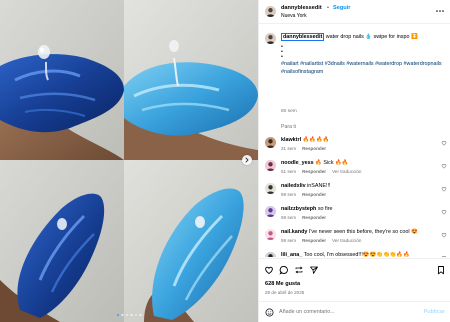  I want to click on comment-time: 51 sem, so click(289, 171).